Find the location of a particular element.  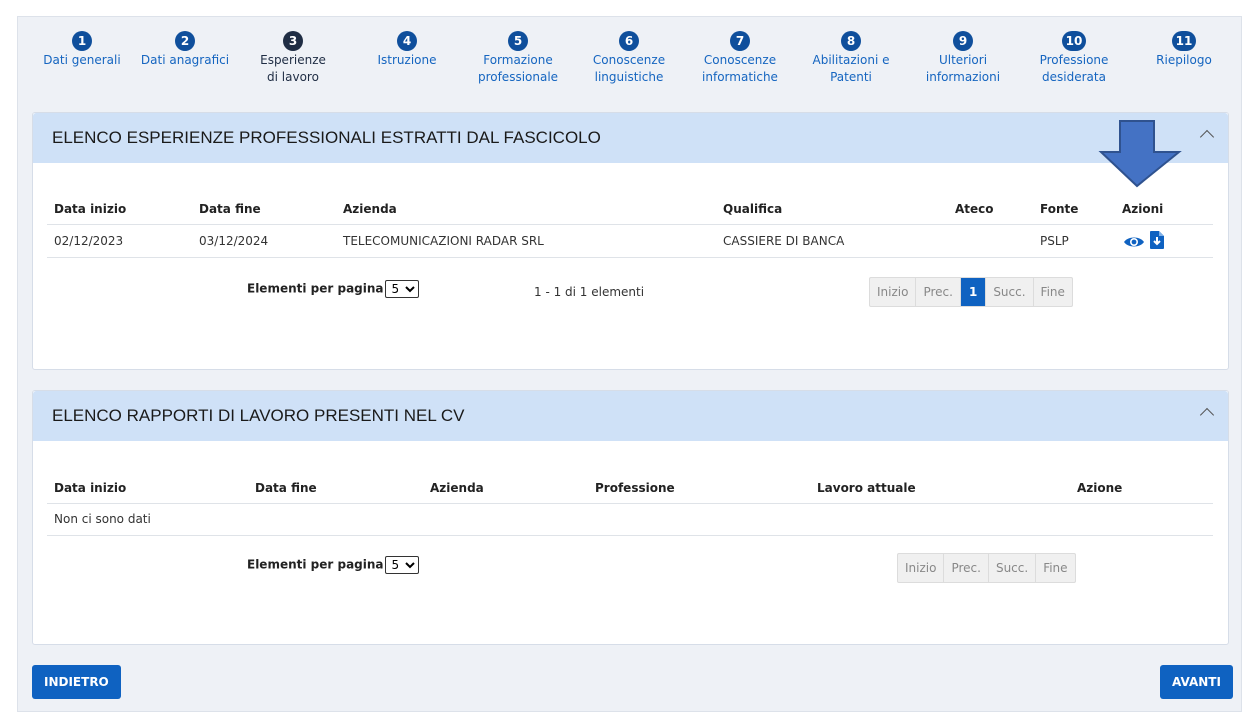

eye-icon is located at coordinates (1134, 242).